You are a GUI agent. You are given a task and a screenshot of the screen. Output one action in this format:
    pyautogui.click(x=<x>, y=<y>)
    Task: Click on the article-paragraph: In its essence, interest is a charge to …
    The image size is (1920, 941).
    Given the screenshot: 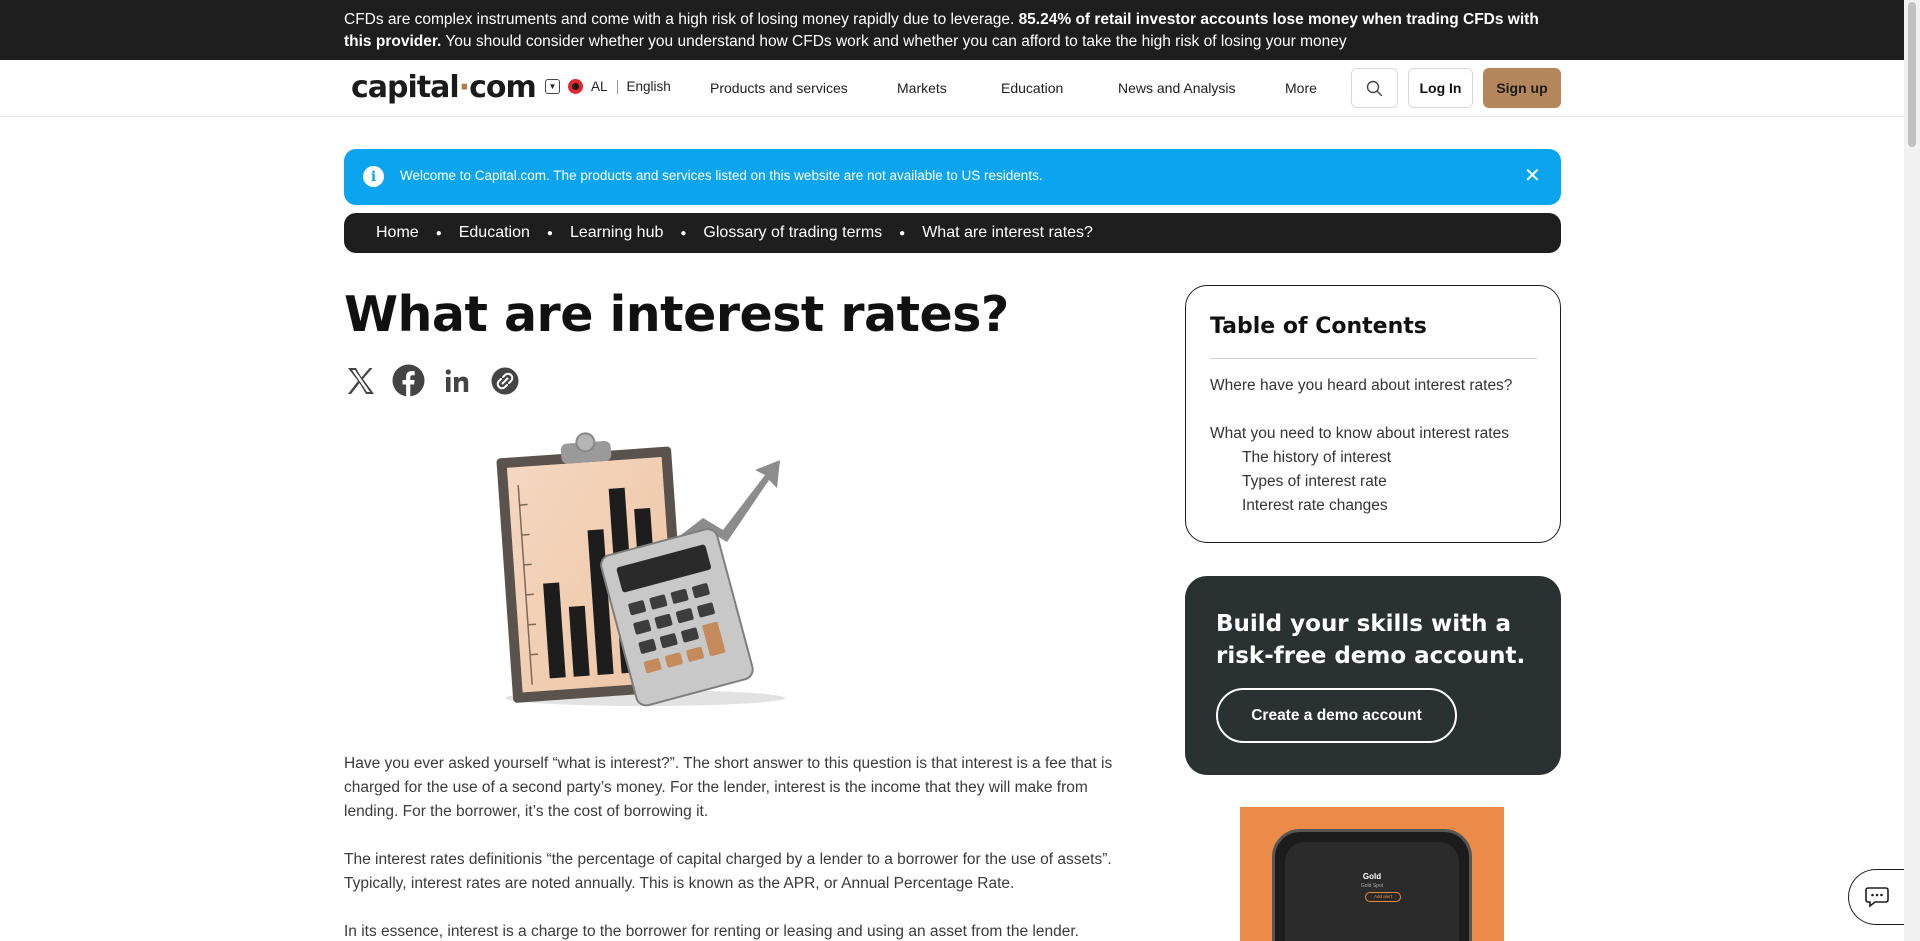 What is the action you would take?
    pyautogui.click(x=711, y=931)
    